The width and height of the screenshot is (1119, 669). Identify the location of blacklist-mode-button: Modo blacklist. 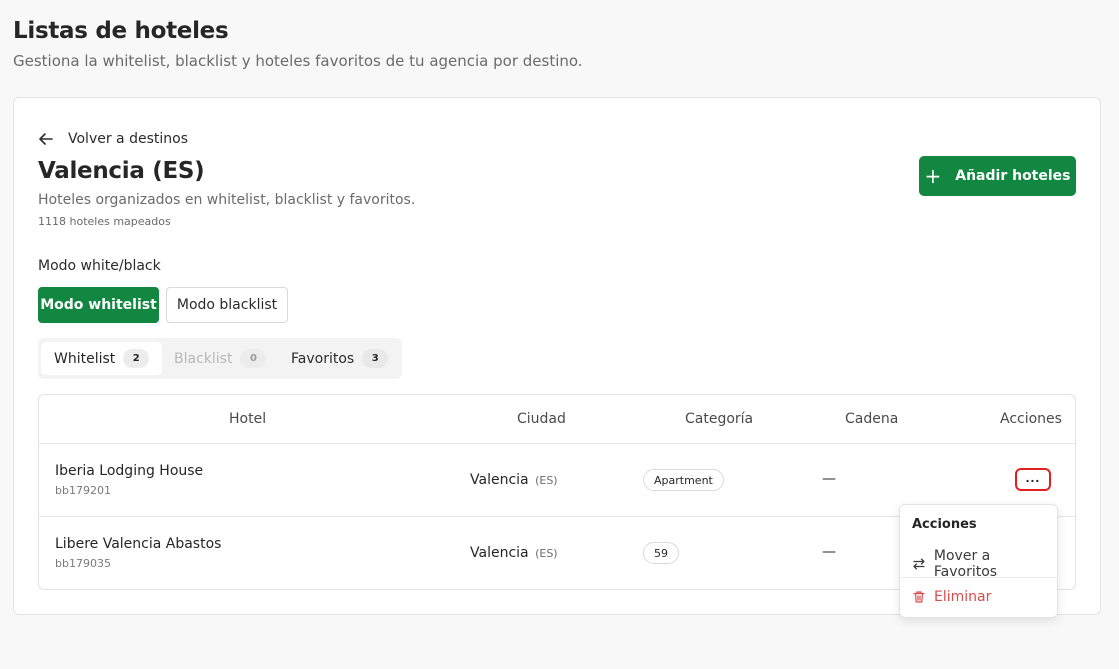
(227, 305).